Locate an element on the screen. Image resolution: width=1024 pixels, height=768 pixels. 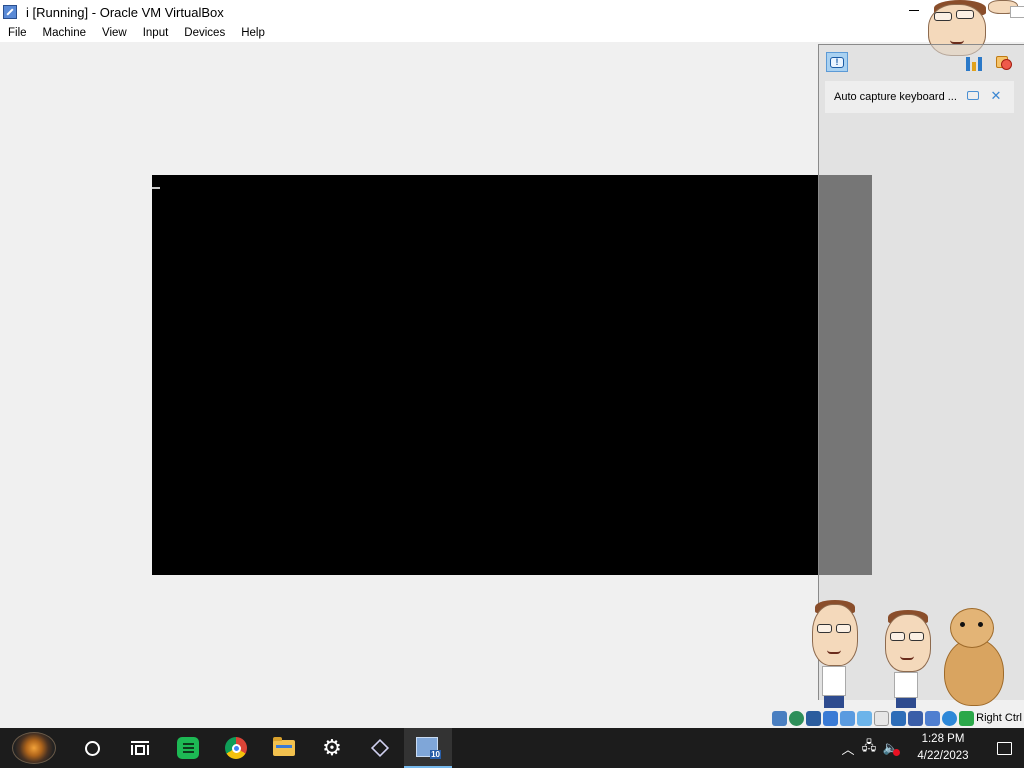
notification-message: Auto capture keyboard ... ✕ is located at coordinates (919, 97).